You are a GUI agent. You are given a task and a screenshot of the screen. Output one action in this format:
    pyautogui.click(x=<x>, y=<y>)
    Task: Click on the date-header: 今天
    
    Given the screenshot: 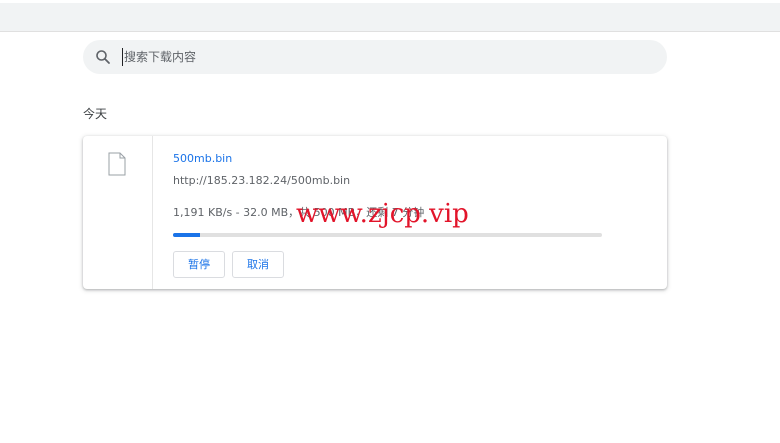 What is the action you would take?
    pyautogui.click(x=95, y=114)
    